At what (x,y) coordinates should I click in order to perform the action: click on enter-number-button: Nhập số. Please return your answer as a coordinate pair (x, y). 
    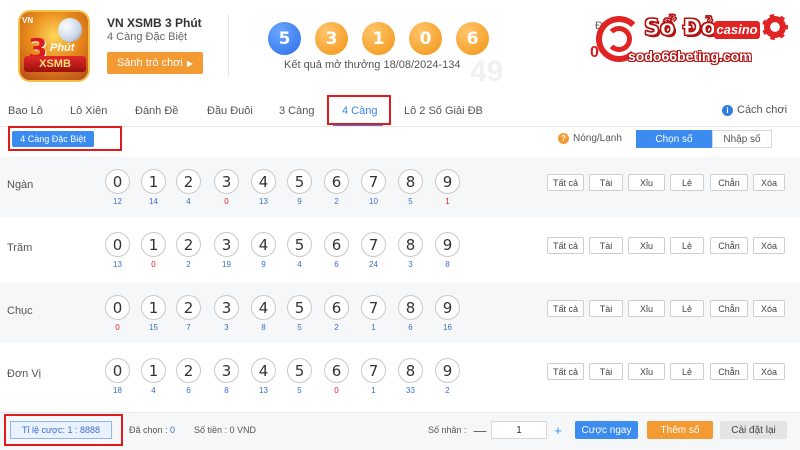
    Looking at the image, I should click on (742, 139).